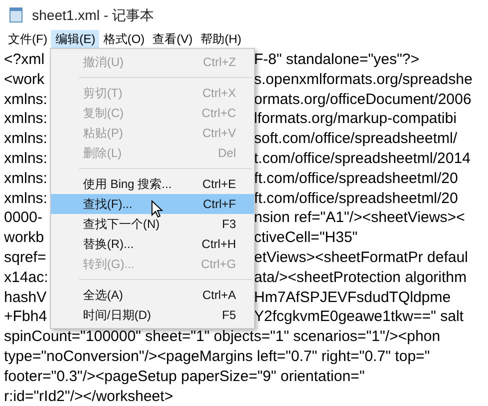 The height and width of the screenshot is (406, 488). I want to click on text-line: <?xml, so click(24, 59).